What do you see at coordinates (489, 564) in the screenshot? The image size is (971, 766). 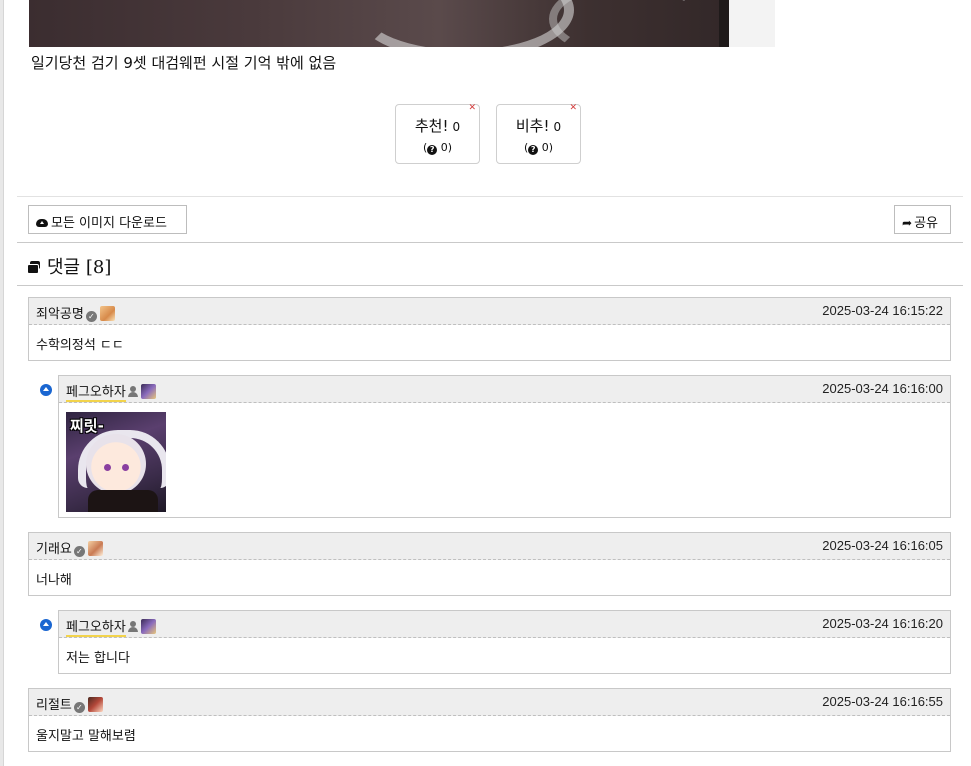 I see `comment: 기래요 ✓ 2025-03-24 16:16:05 너나해` at bounding box center [489, 564].